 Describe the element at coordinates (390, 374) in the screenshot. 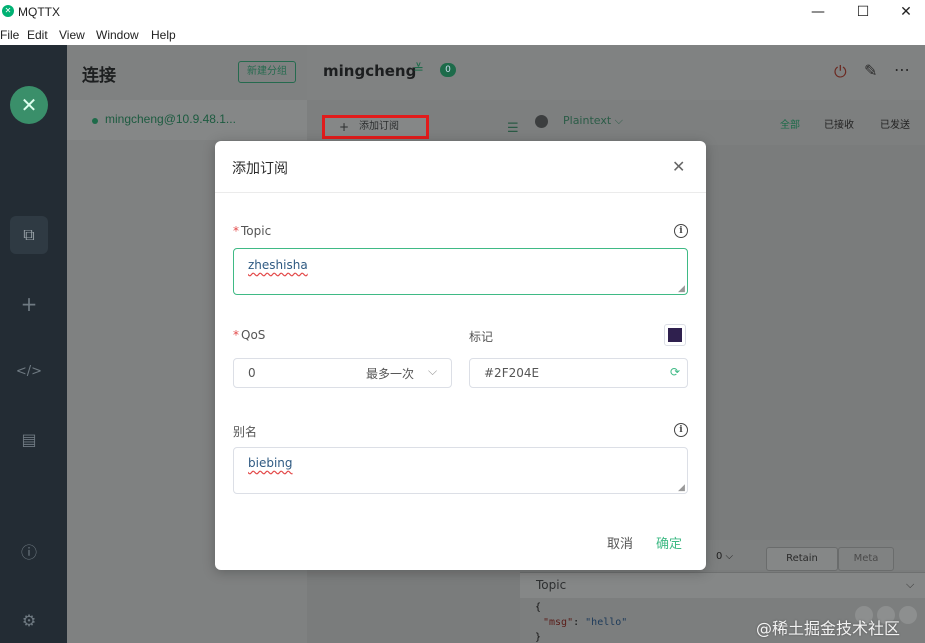

I see `qos-select-description: 最多一次` at that location.